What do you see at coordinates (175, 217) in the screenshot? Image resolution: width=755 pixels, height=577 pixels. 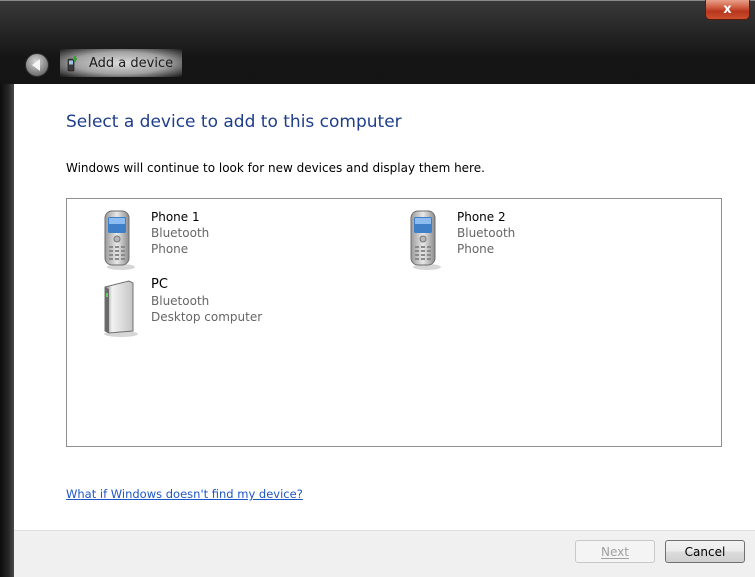 I see `device-name: Phone 1` at bounding box center [175, 217].